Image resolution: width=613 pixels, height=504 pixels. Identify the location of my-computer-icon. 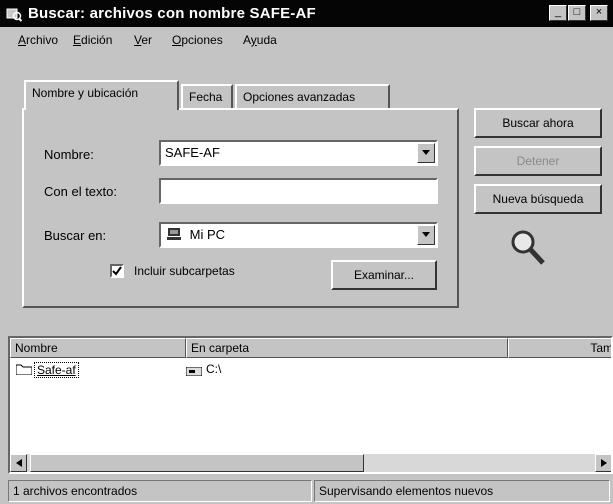
(174, 236).